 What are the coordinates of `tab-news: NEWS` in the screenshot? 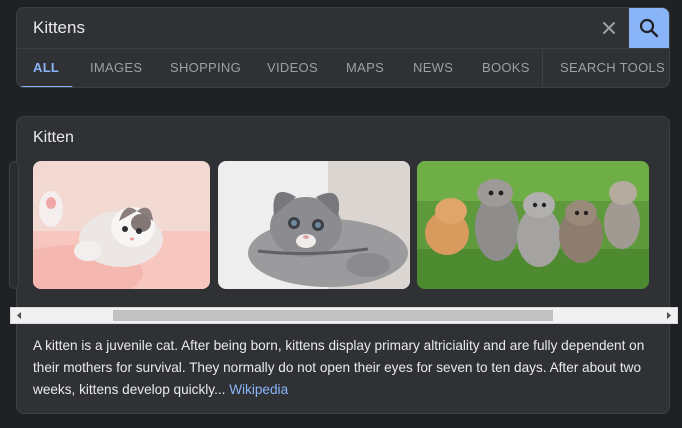 It's located at (433, 68).